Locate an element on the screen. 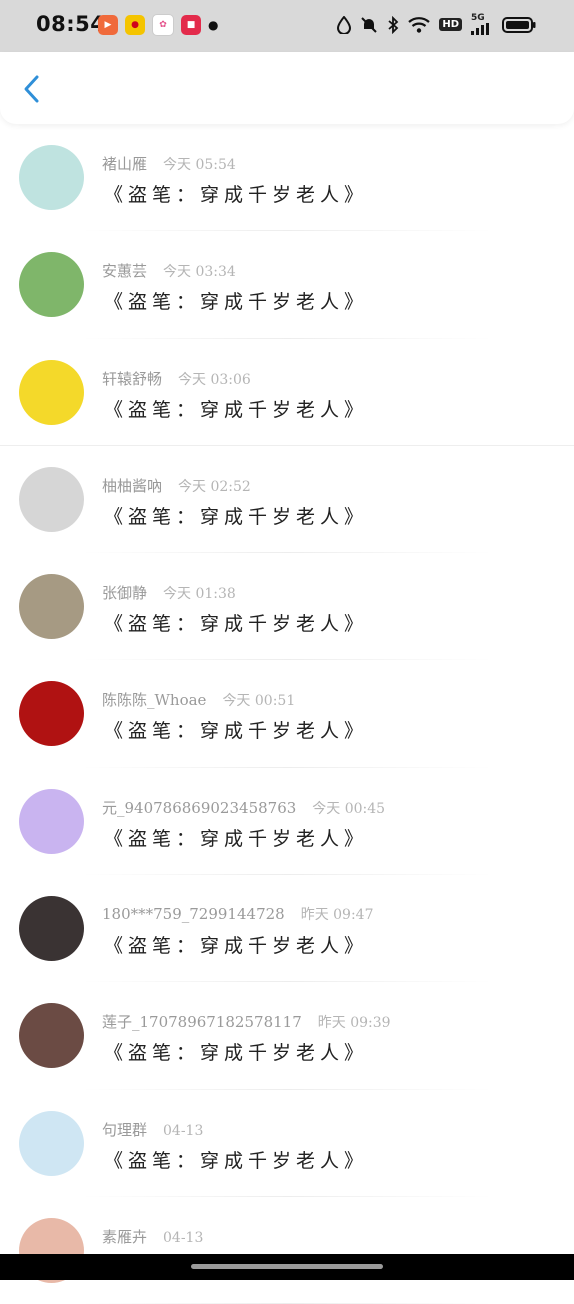  user-name: 180***759_7299144728 昨天 09:47 is located at coordinates (238, 914).